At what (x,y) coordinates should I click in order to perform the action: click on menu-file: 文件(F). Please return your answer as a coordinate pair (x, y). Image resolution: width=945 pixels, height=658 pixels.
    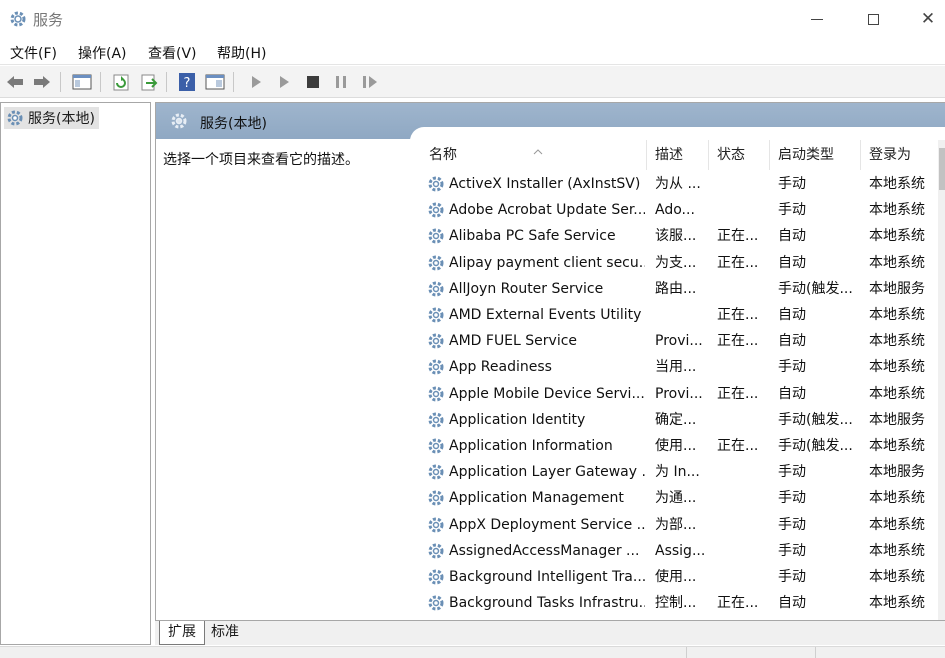
    Looking at the image, I should click on (33, 53).